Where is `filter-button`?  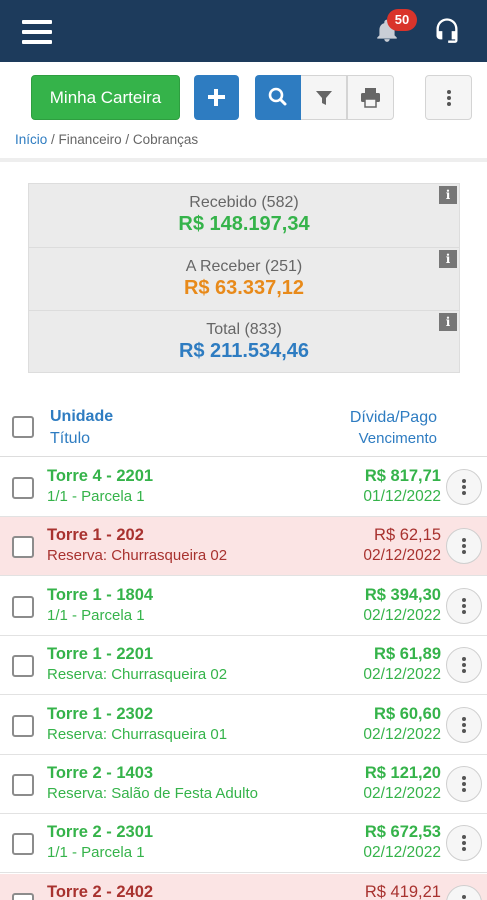
filter-button is located at coordinates (324, 97).